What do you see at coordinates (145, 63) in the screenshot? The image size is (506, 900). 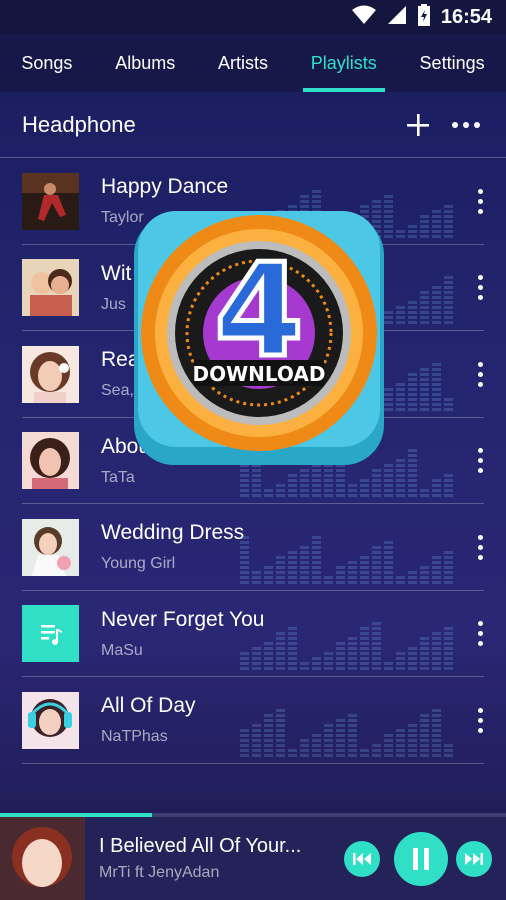 I see `tab-albums: Albums` at bounding box center [145, 63].